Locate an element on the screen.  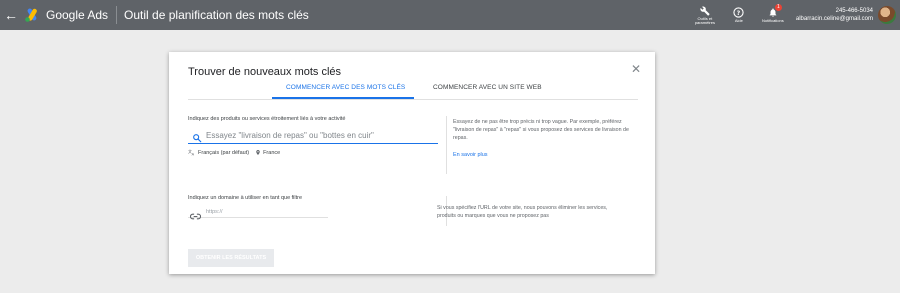
notifications-button: 1 Notifications is located at coordinates (773, 13).